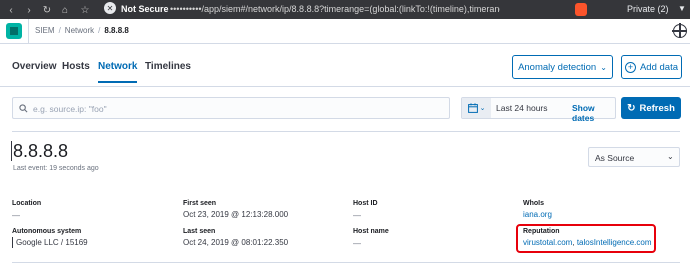 The image size is (690, 272). Describe the element at coordinates (586, 238) in the screenshot. I see `reputation-highlight-box` at that location.